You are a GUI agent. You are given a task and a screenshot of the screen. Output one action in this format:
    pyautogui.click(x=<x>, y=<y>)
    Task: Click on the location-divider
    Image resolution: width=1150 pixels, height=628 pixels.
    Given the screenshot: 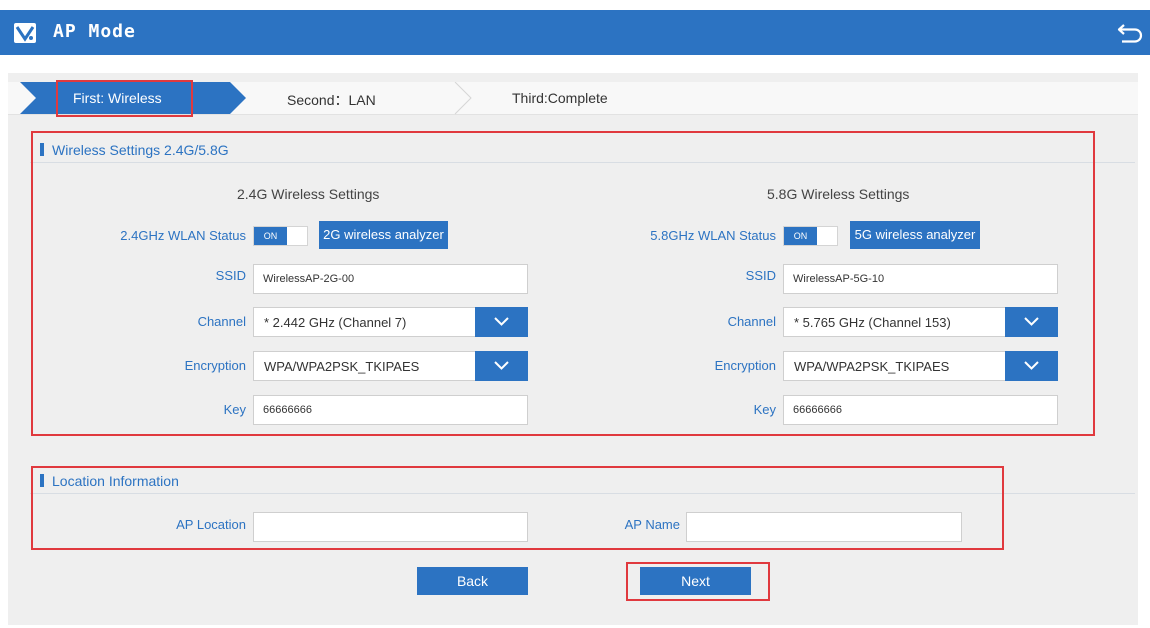 What is the action you would take?
    pyautogui.click(x=582, y=493)
    